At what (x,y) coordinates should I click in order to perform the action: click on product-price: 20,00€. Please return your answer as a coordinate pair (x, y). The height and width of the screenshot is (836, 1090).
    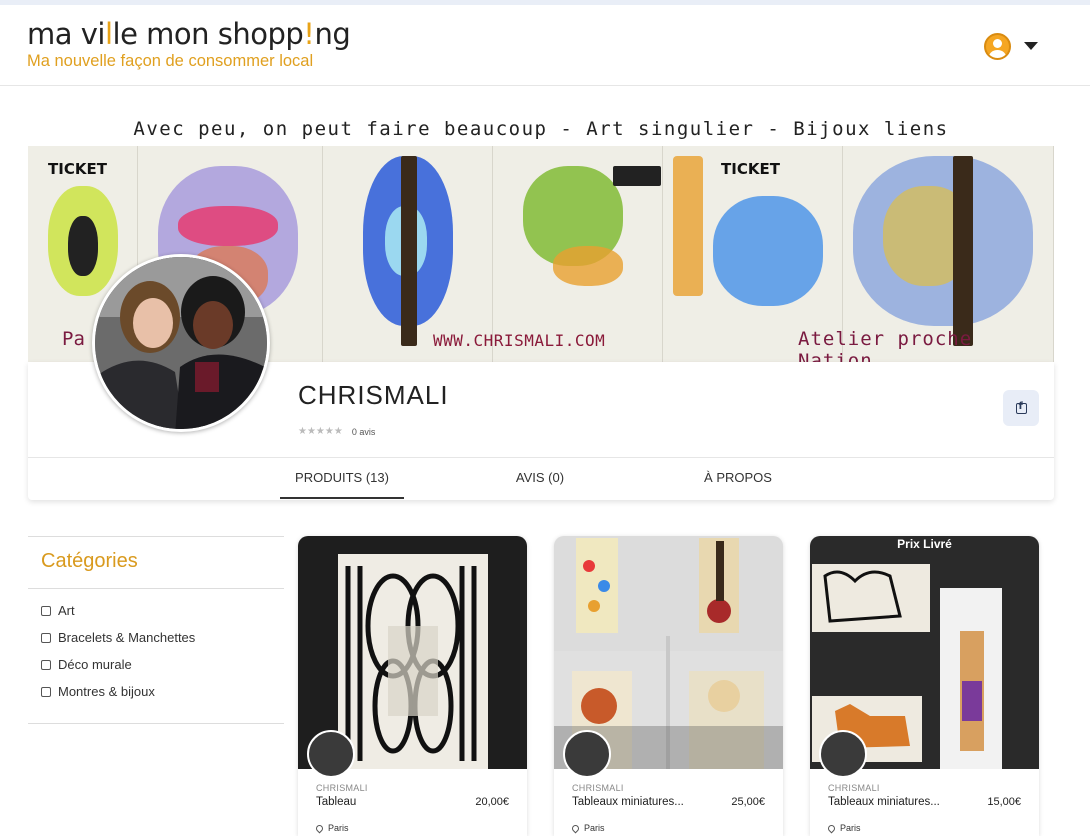
    Looking at the image, I should click on (492, 802).